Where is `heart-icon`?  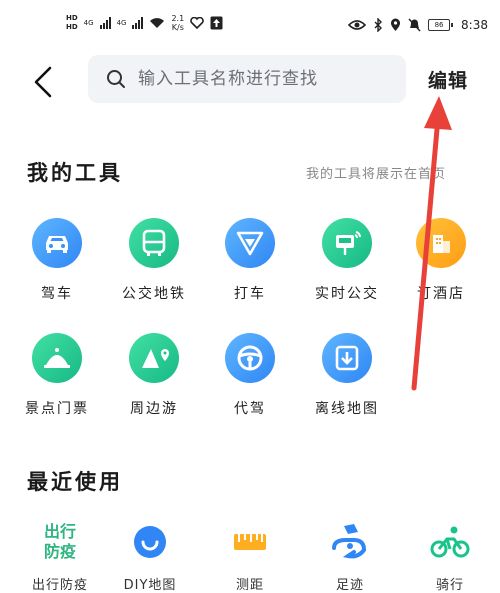 heart-icon is located at coordinates (197, 23).